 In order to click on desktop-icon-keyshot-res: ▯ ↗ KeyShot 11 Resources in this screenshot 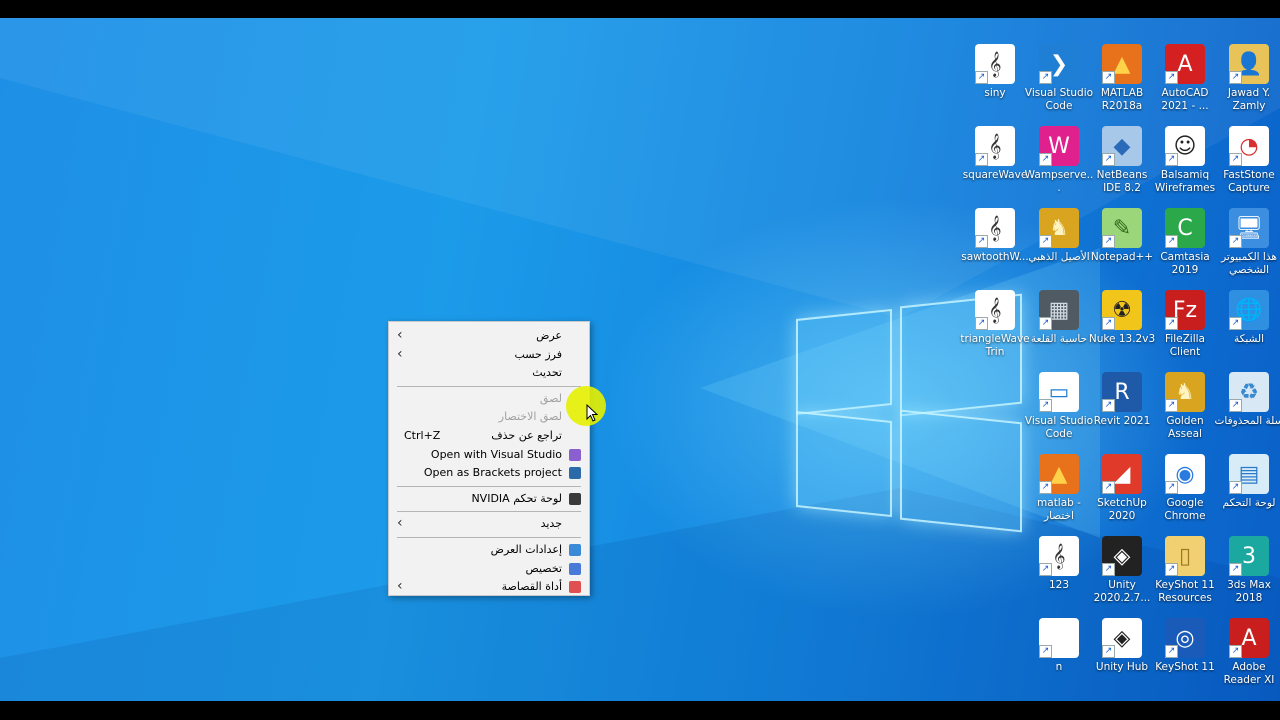, I will do `click(1185, 573)`.